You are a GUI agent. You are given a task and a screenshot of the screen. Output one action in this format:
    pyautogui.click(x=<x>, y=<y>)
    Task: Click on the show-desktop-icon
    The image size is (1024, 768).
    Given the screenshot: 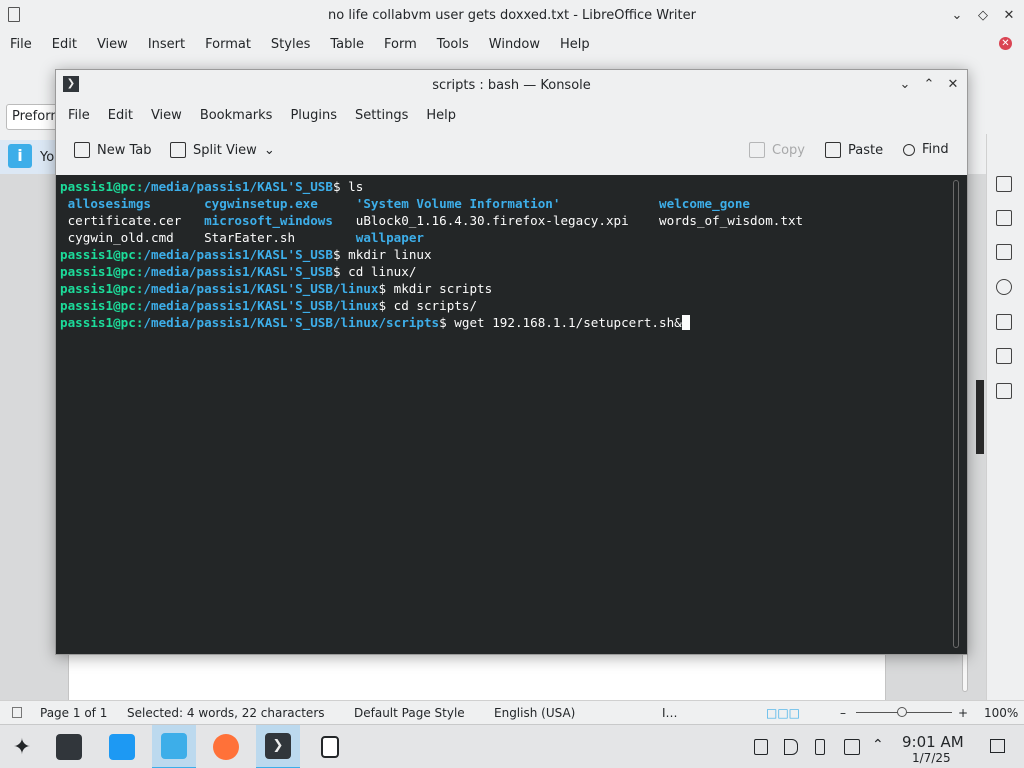 What is the action you would take?
    pyautogui.click(x=997, y=746)
    